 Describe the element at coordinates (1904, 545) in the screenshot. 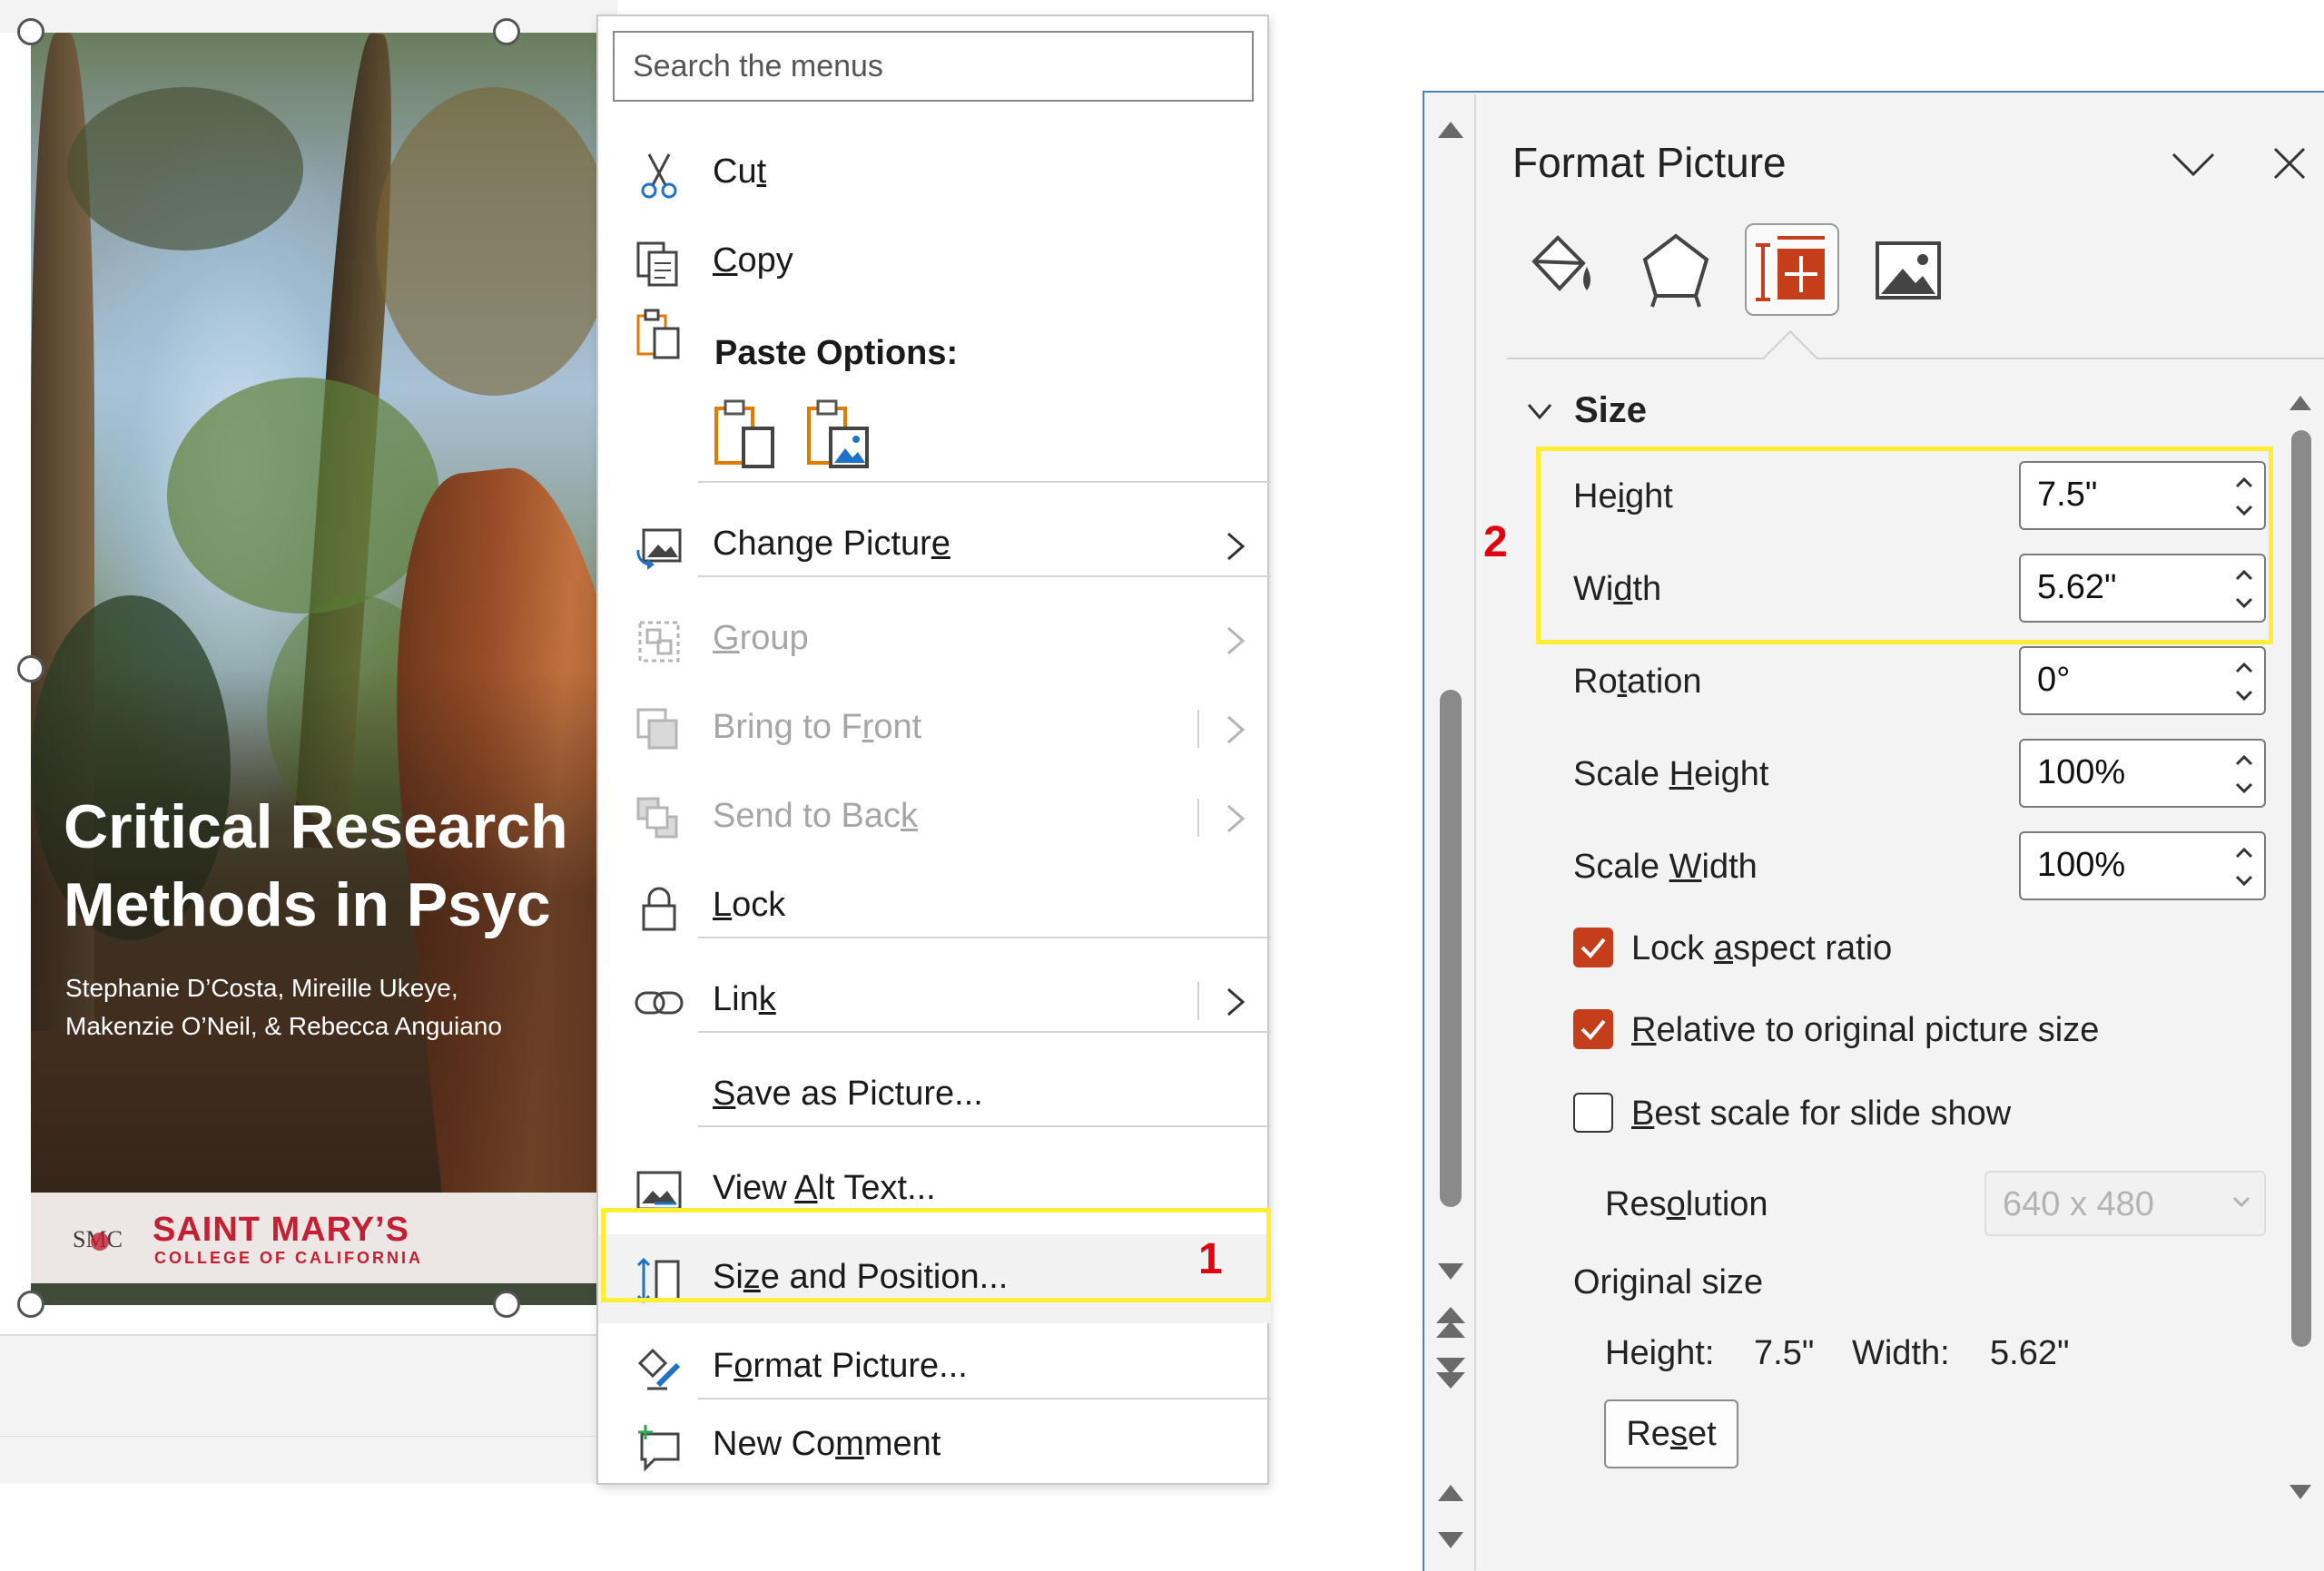

I see `highlight-height-width` at that location.